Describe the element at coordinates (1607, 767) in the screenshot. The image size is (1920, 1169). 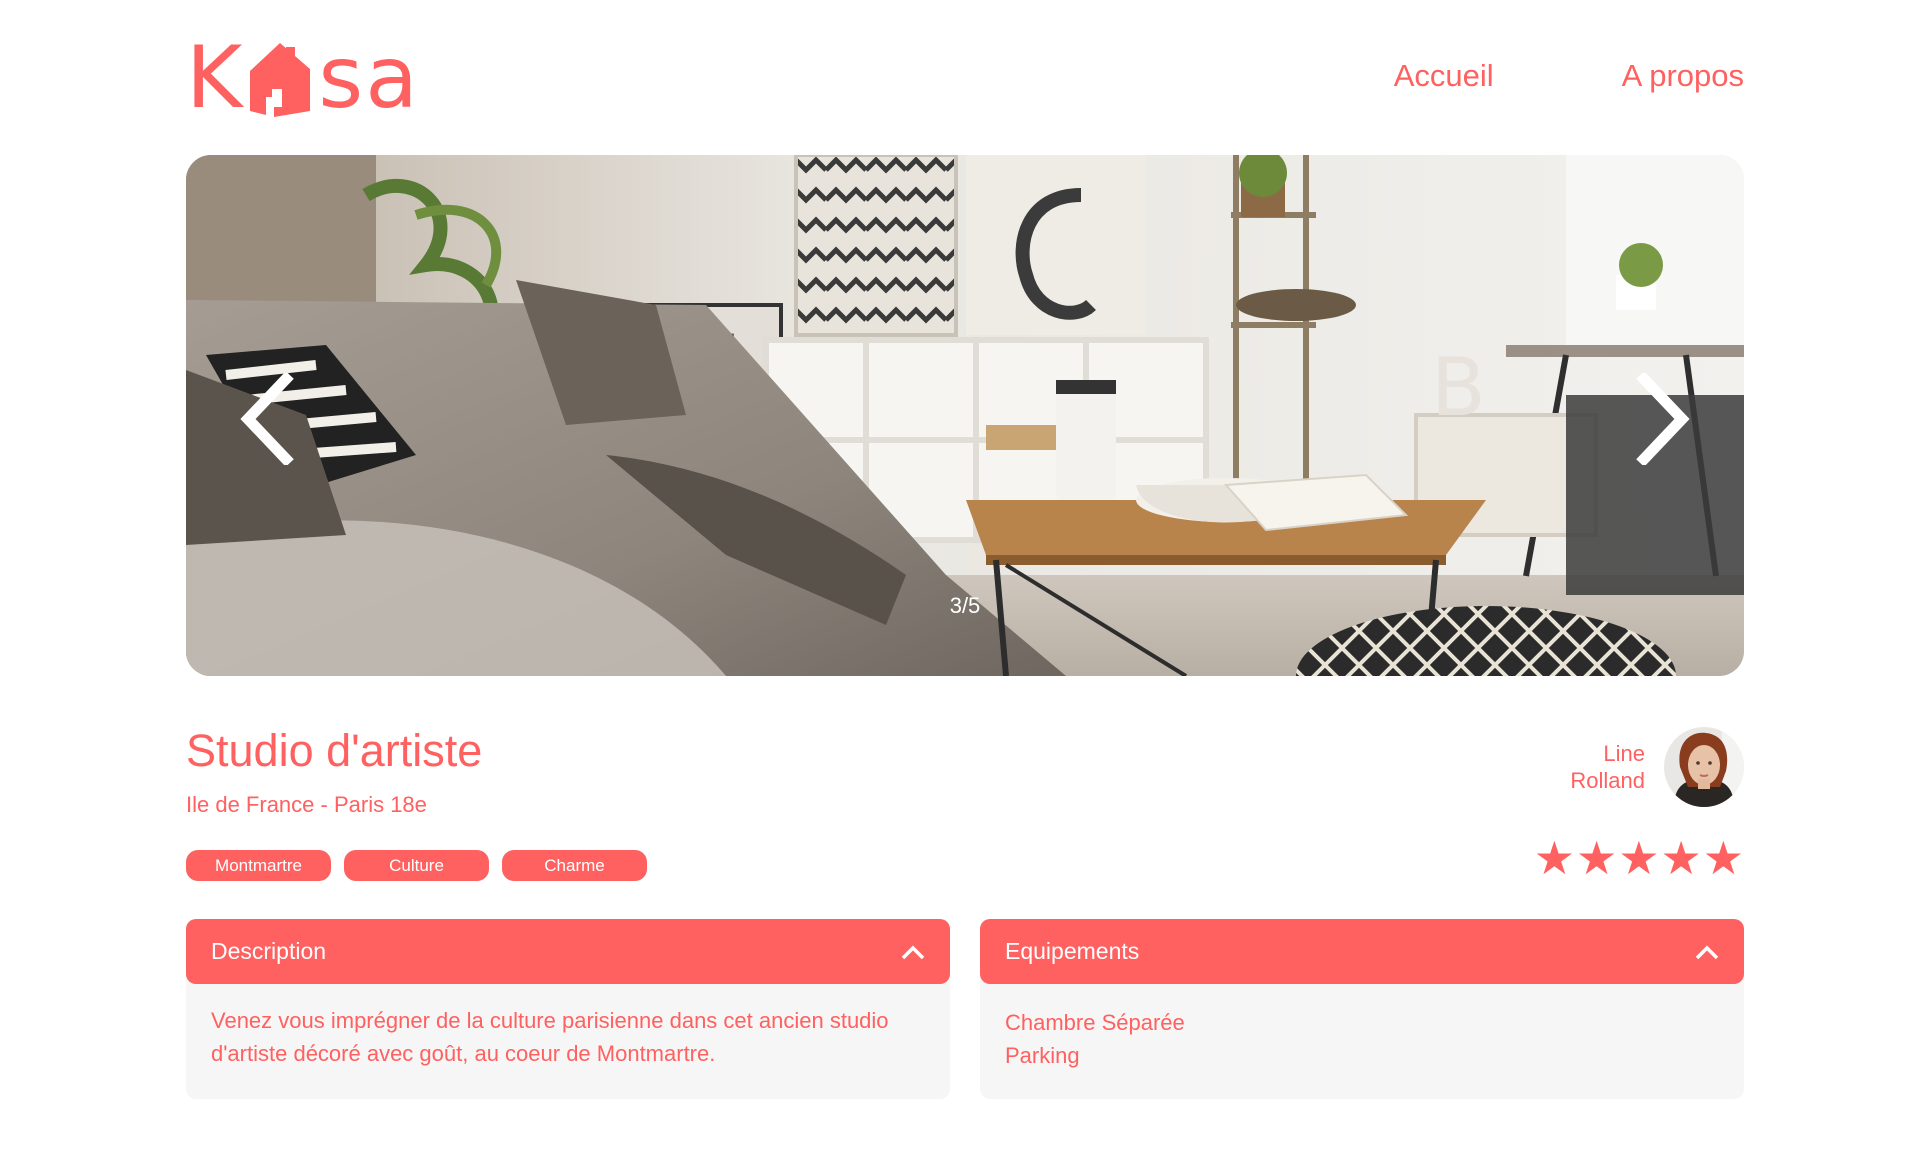
I see `host-name: Line Rolland` at that location.